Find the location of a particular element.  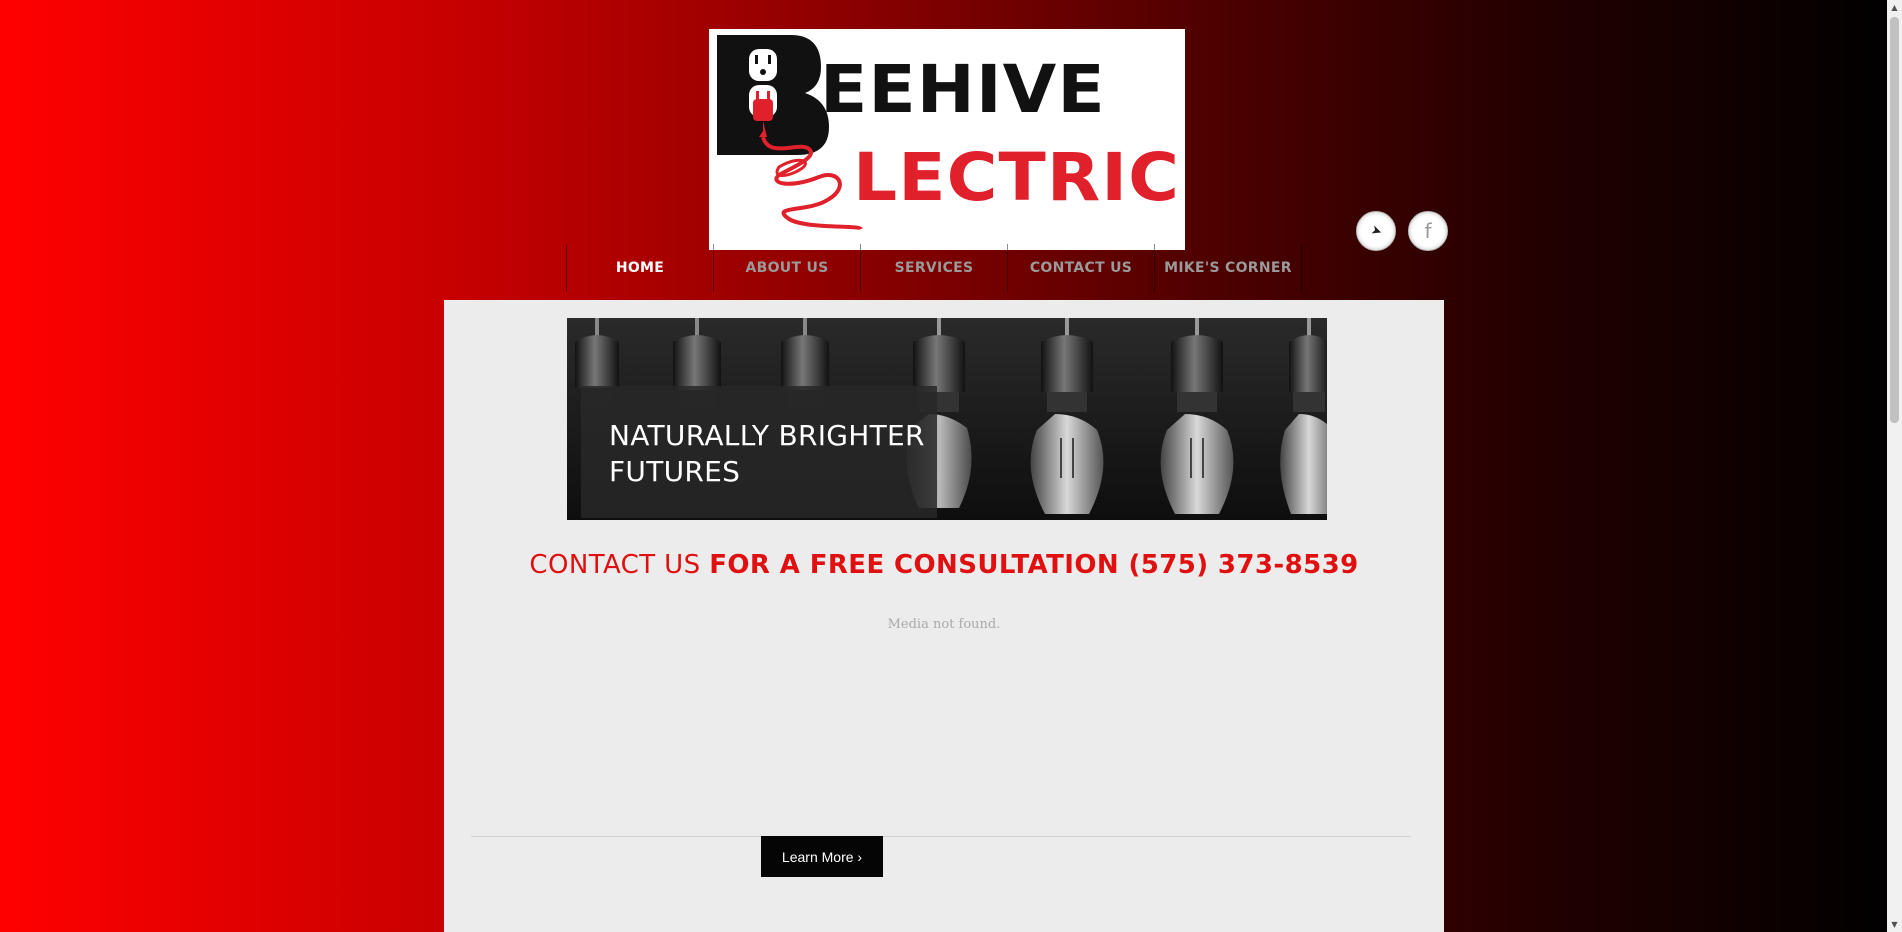

facebook-glyph: f is located at coordinates (1428, 231).